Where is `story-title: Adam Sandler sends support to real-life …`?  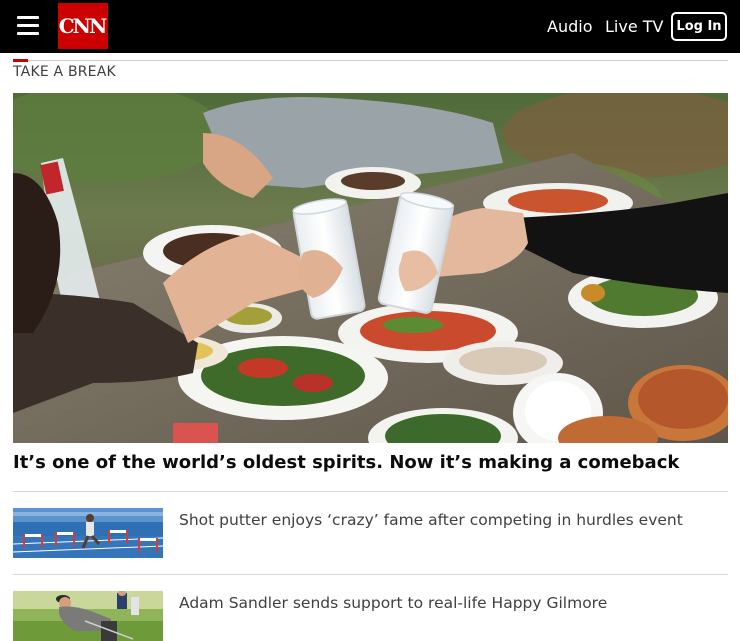 story-title: Adam Sandler sends support to real-life … is located at coordinates (393, 603).